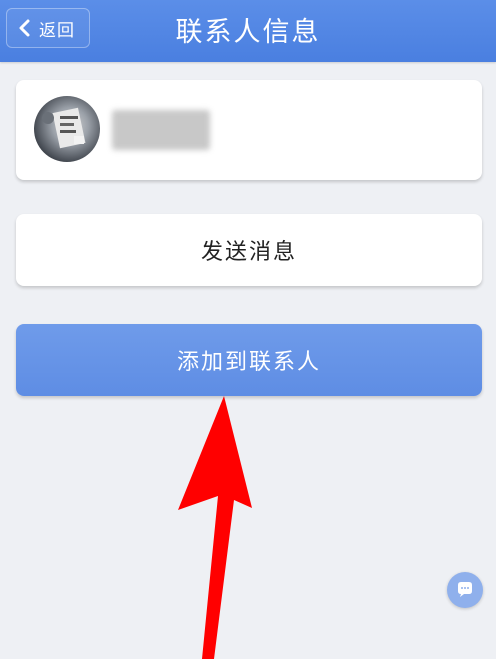 This screenshot has width=496, height=659. I want to click on top-nav-bar: 返回 联系人信息, so click(248, 31).